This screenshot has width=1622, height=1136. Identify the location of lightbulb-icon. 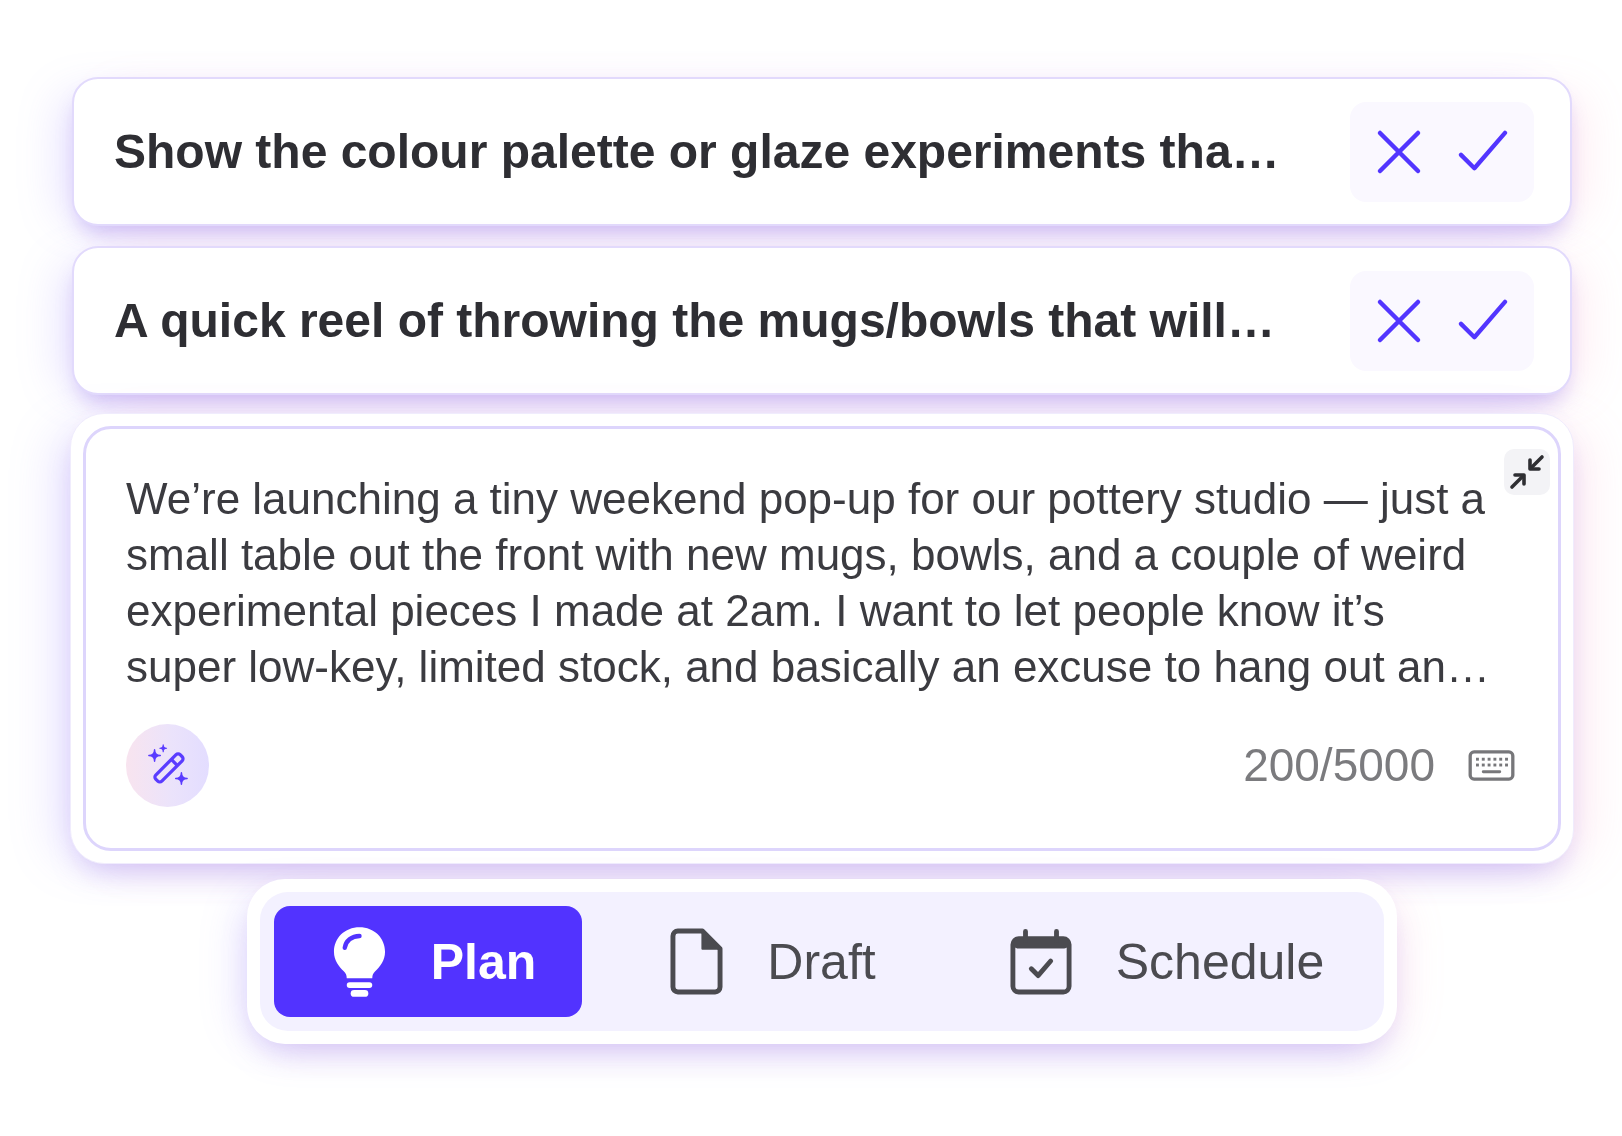
(359, 961).